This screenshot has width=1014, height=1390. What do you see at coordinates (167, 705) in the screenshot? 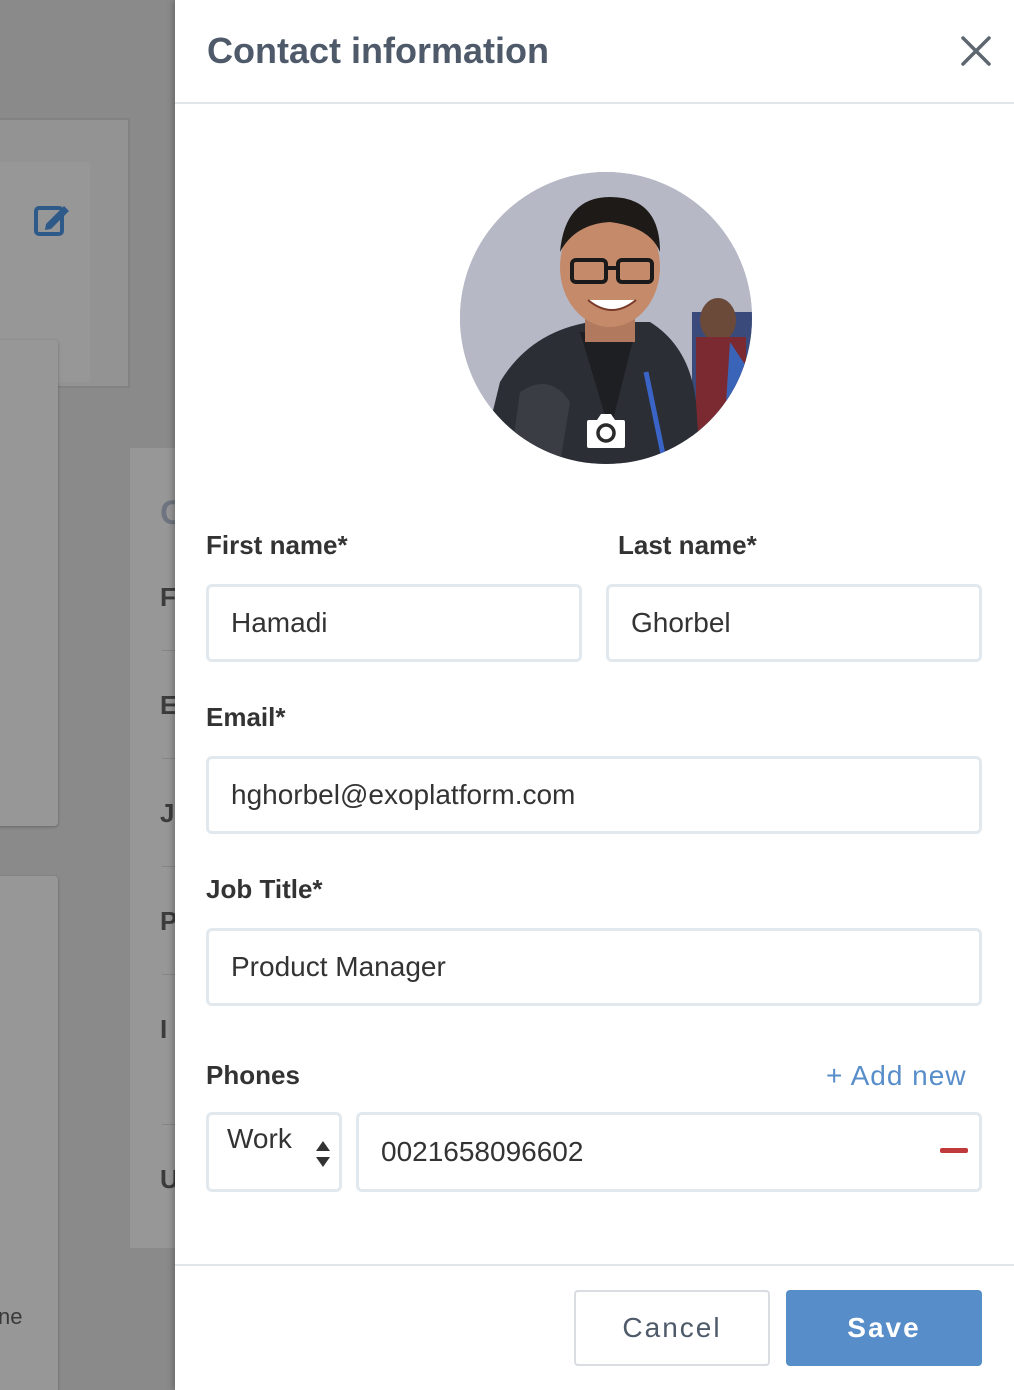
I see `background-letter: E` at bounding box center [167, 705].